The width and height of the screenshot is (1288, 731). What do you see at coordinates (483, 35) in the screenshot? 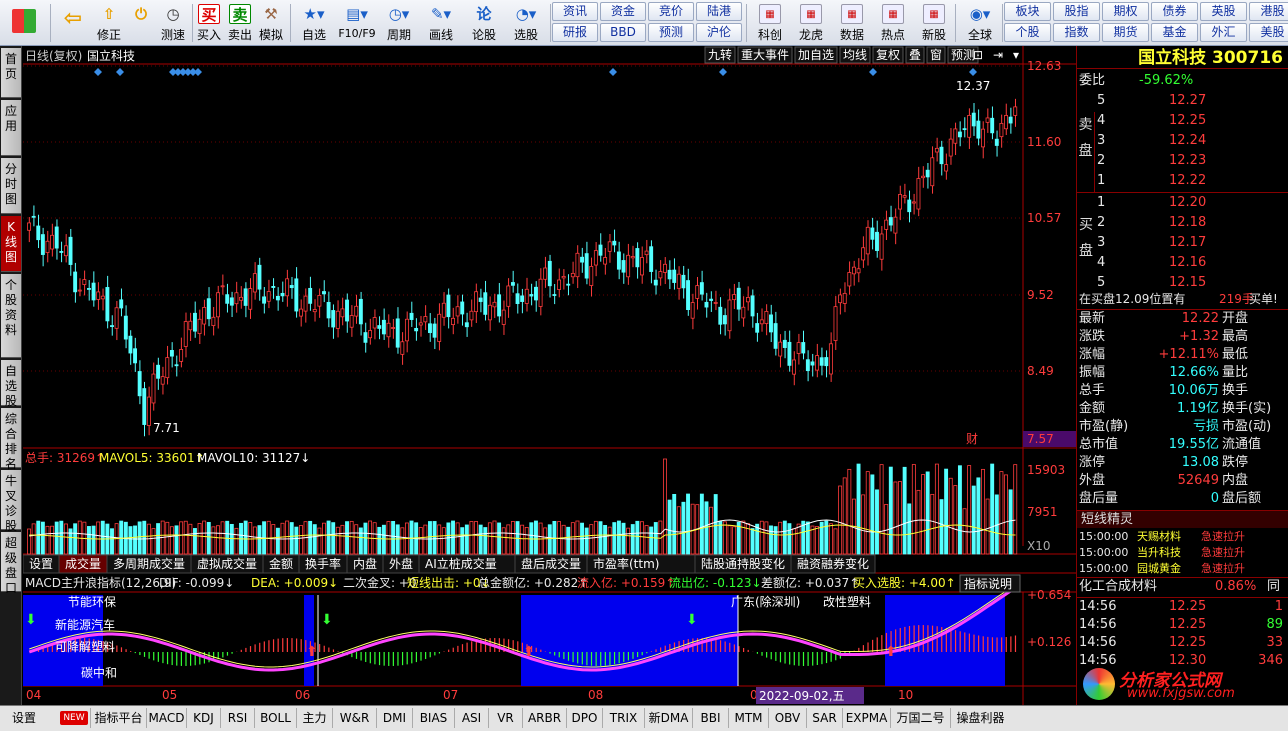
I see `stock-discuss-label: 论股` at bounding box center [483, 35].